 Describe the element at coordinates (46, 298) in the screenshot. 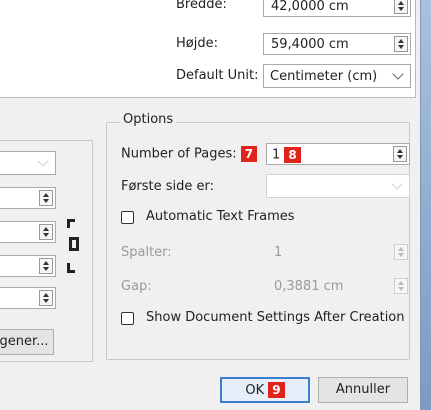

I see `margin-bottom-spinner` at that location.